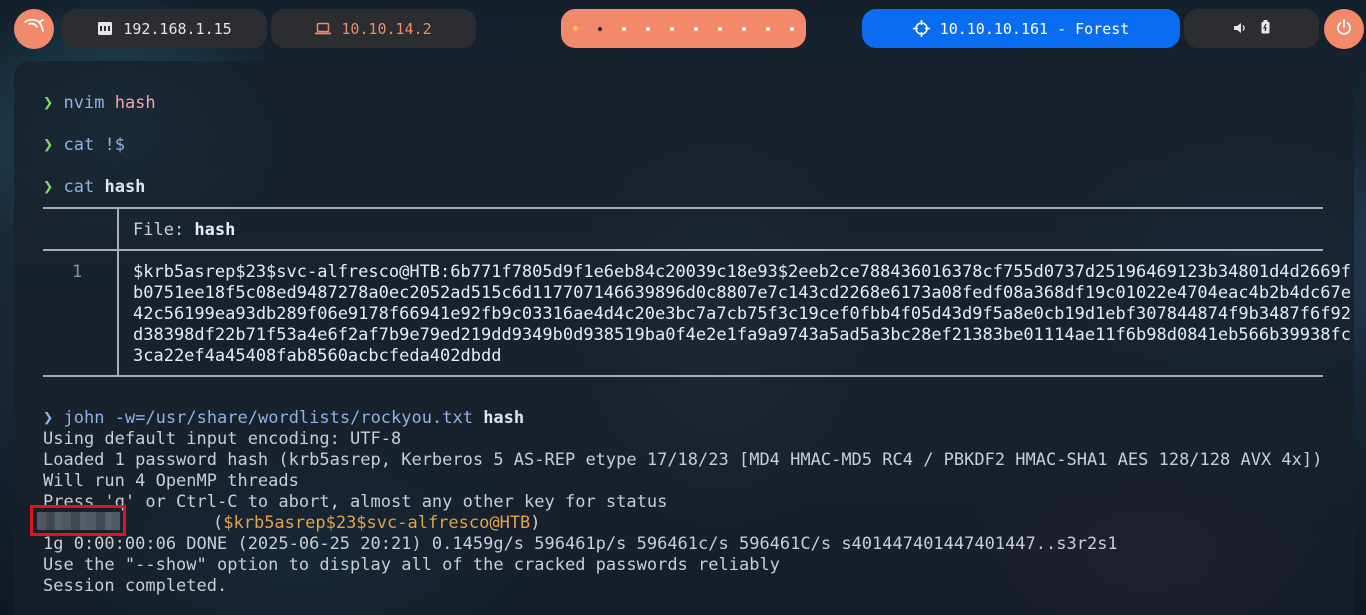 The height and width of the screenshot is (615, 1366). Describe the element at coordinates (386, 28) in the screenshot. I see `vpn-ip-text: 10.10.14.2` at that location.